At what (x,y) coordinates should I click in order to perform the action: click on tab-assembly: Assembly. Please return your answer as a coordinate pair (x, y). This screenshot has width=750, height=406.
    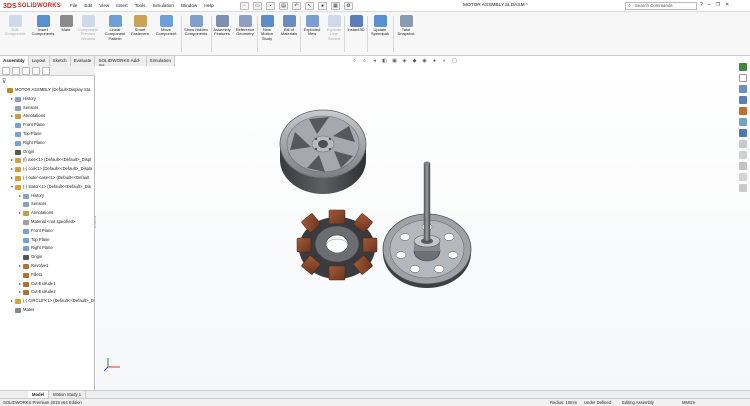
    Looking at the image, I should click on (14, 61).